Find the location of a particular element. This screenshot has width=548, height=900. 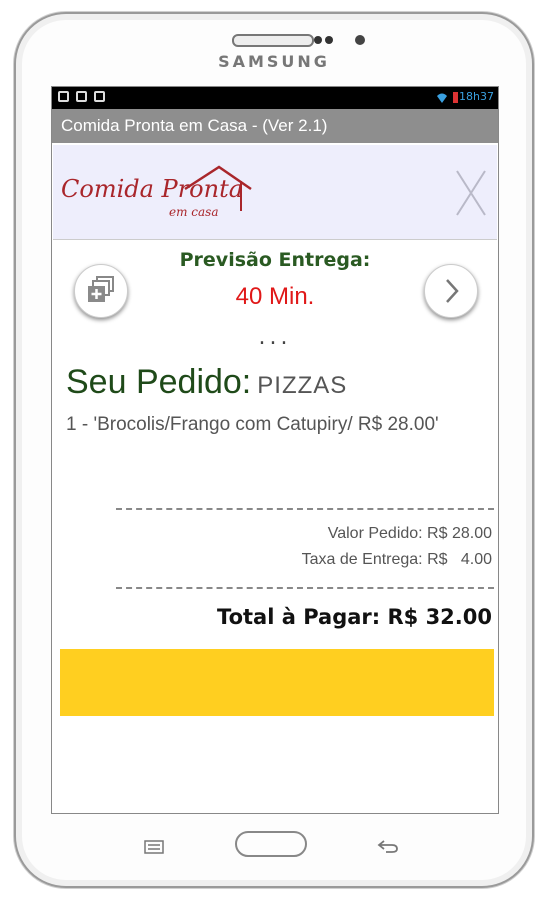

back-key-icon is located at coordinates (388, 846).